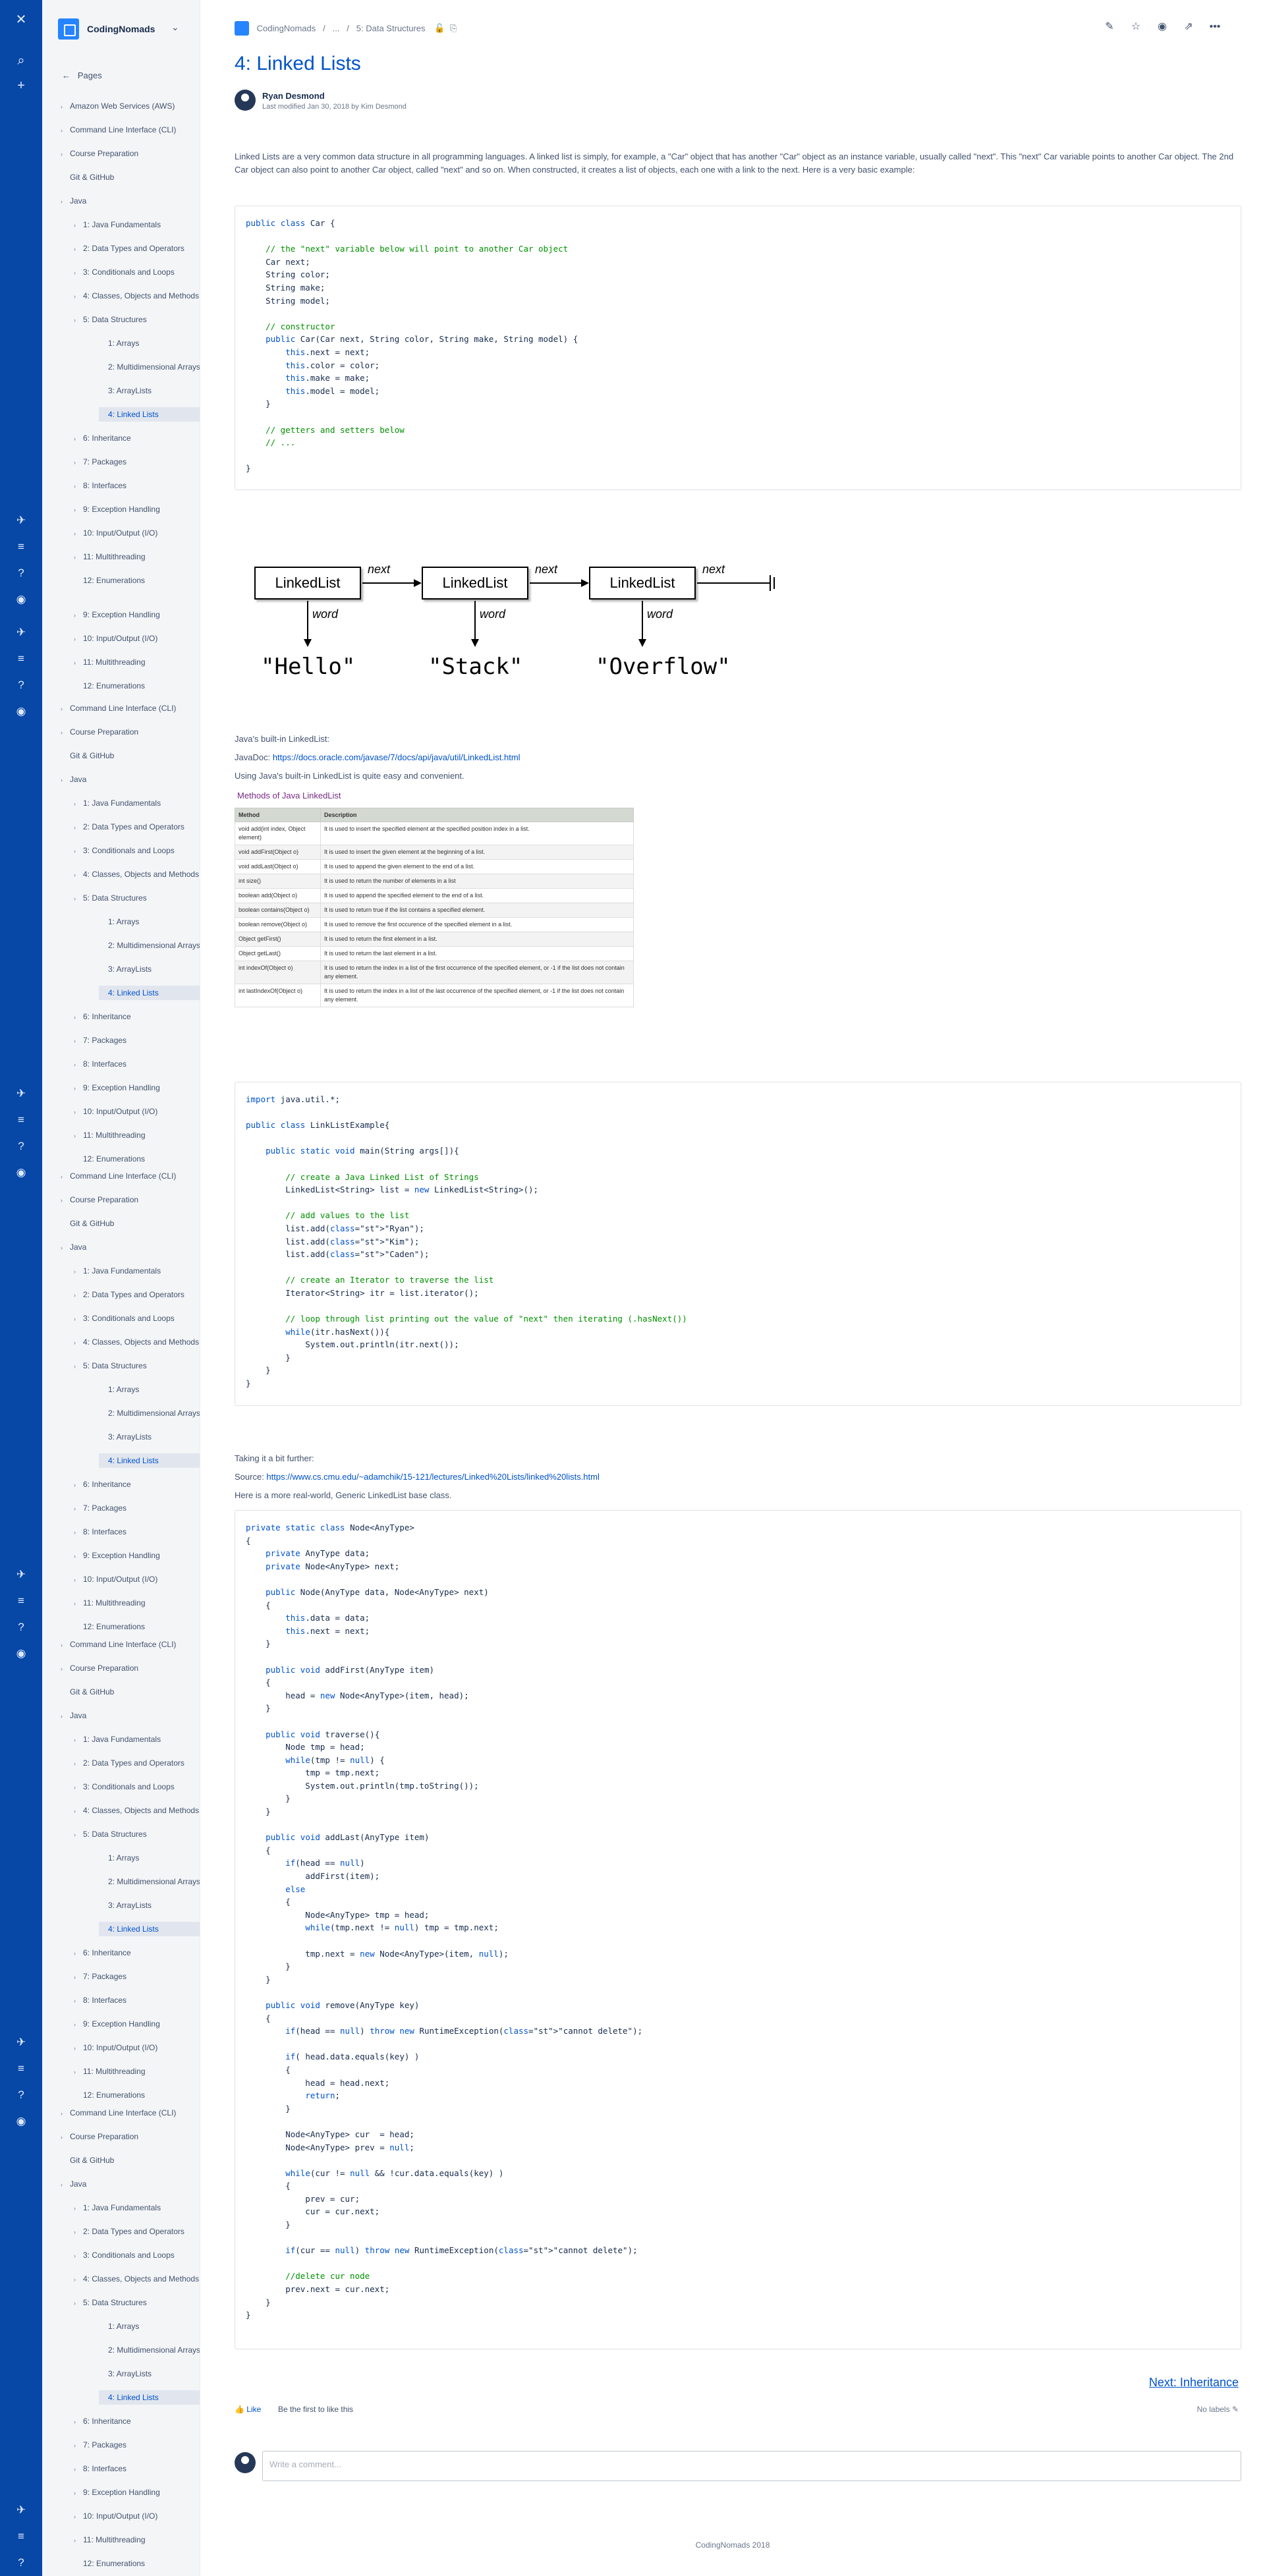  I want to click on plus-icon: +, so click(21, 85).